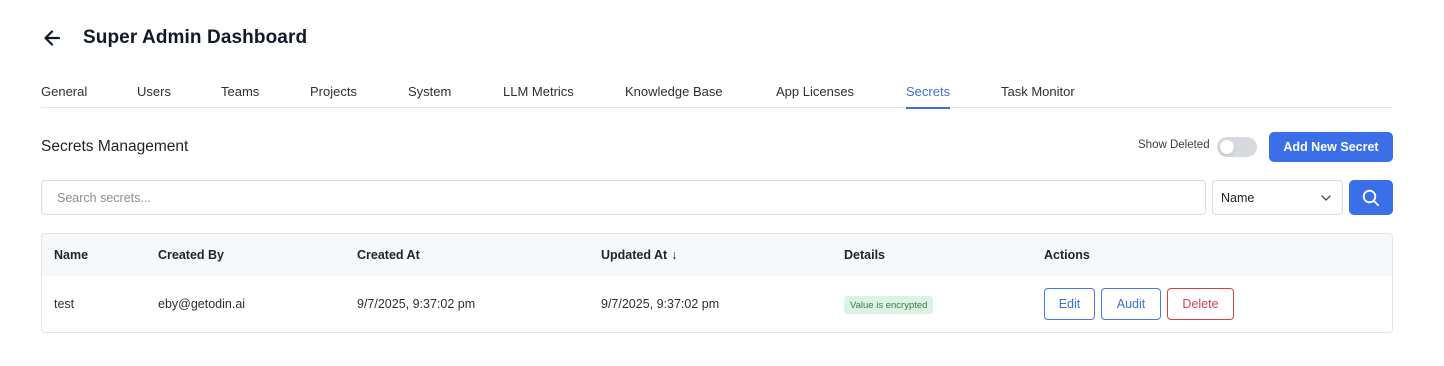 The width and height of the screenshot is (1444, 366). Describe the element at coordinates (115, 146) in the screenshot. I see `section-title: Secrets Management` at that location.